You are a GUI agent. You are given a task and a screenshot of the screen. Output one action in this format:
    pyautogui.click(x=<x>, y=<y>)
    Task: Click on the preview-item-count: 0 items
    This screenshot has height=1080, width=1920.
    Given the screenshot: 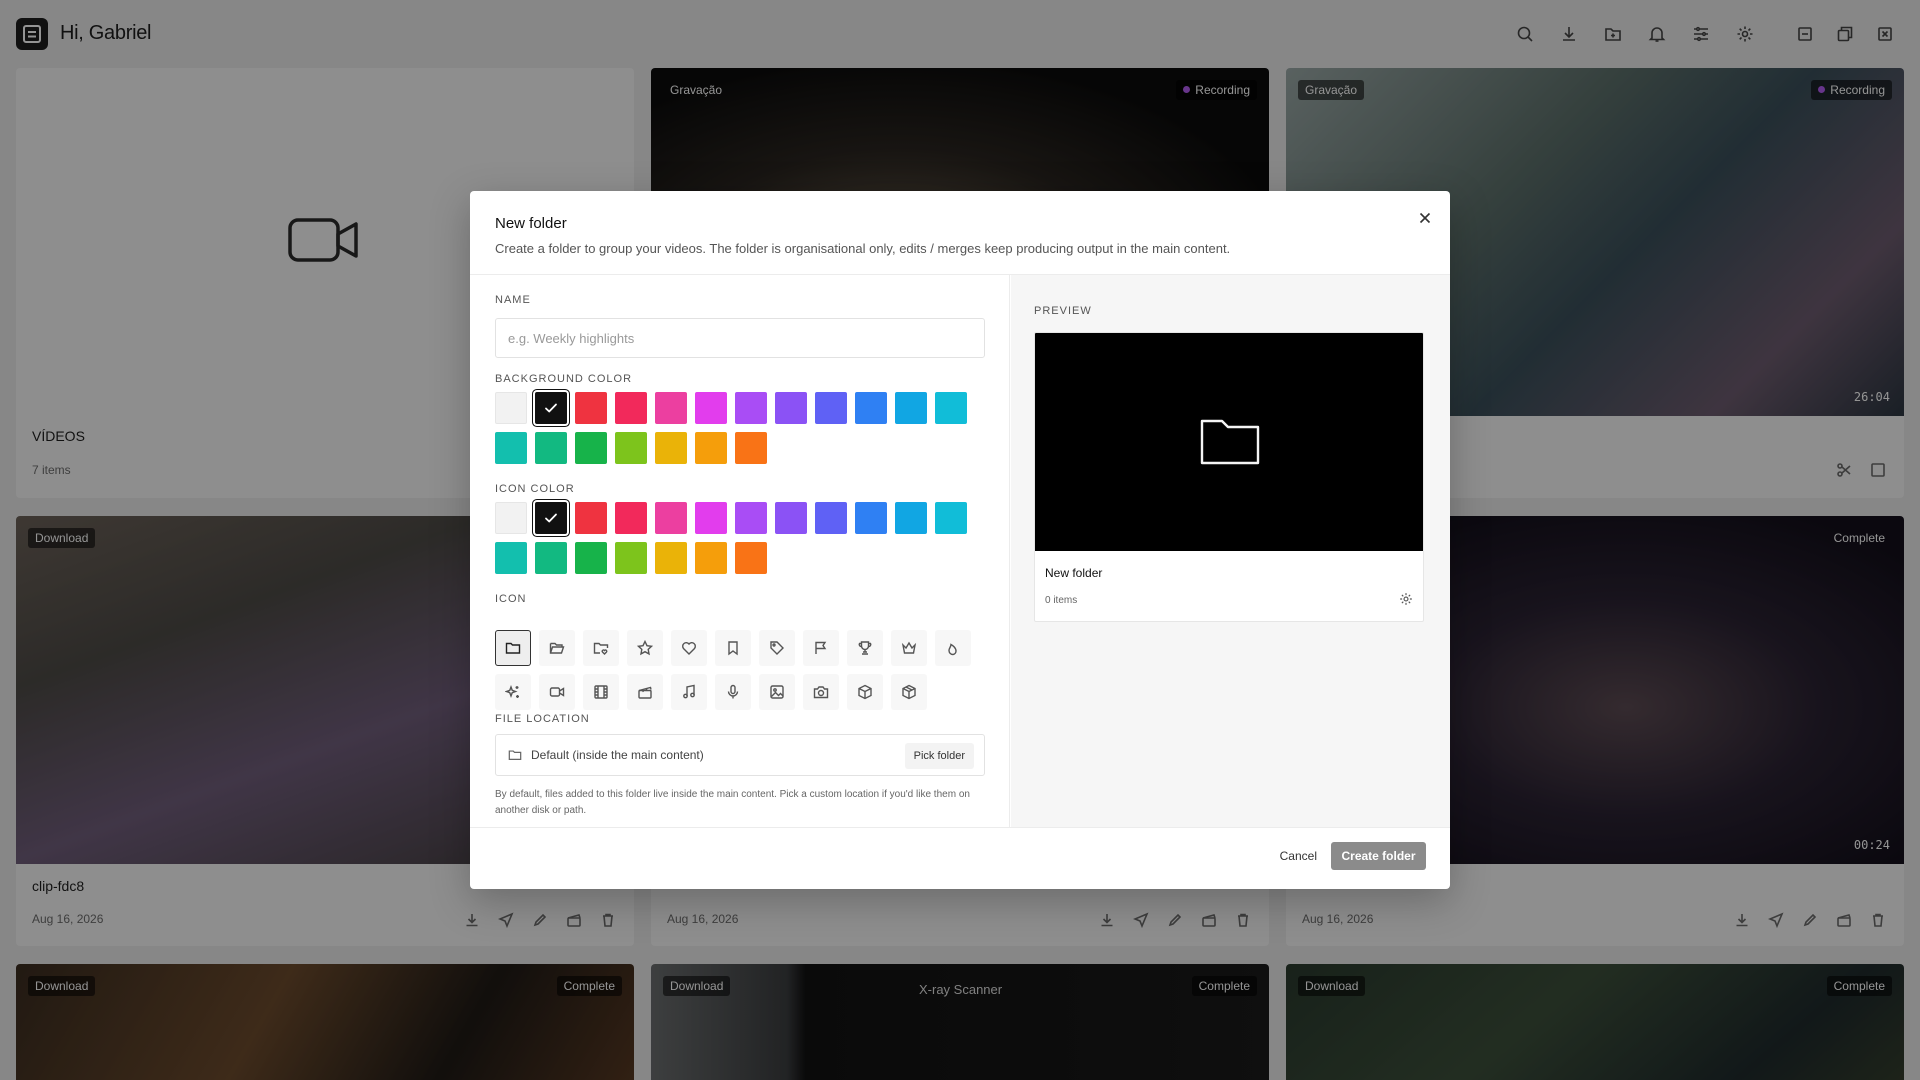 What is the action you would take?
    pyautogui.click(x=1061, y=600)
    